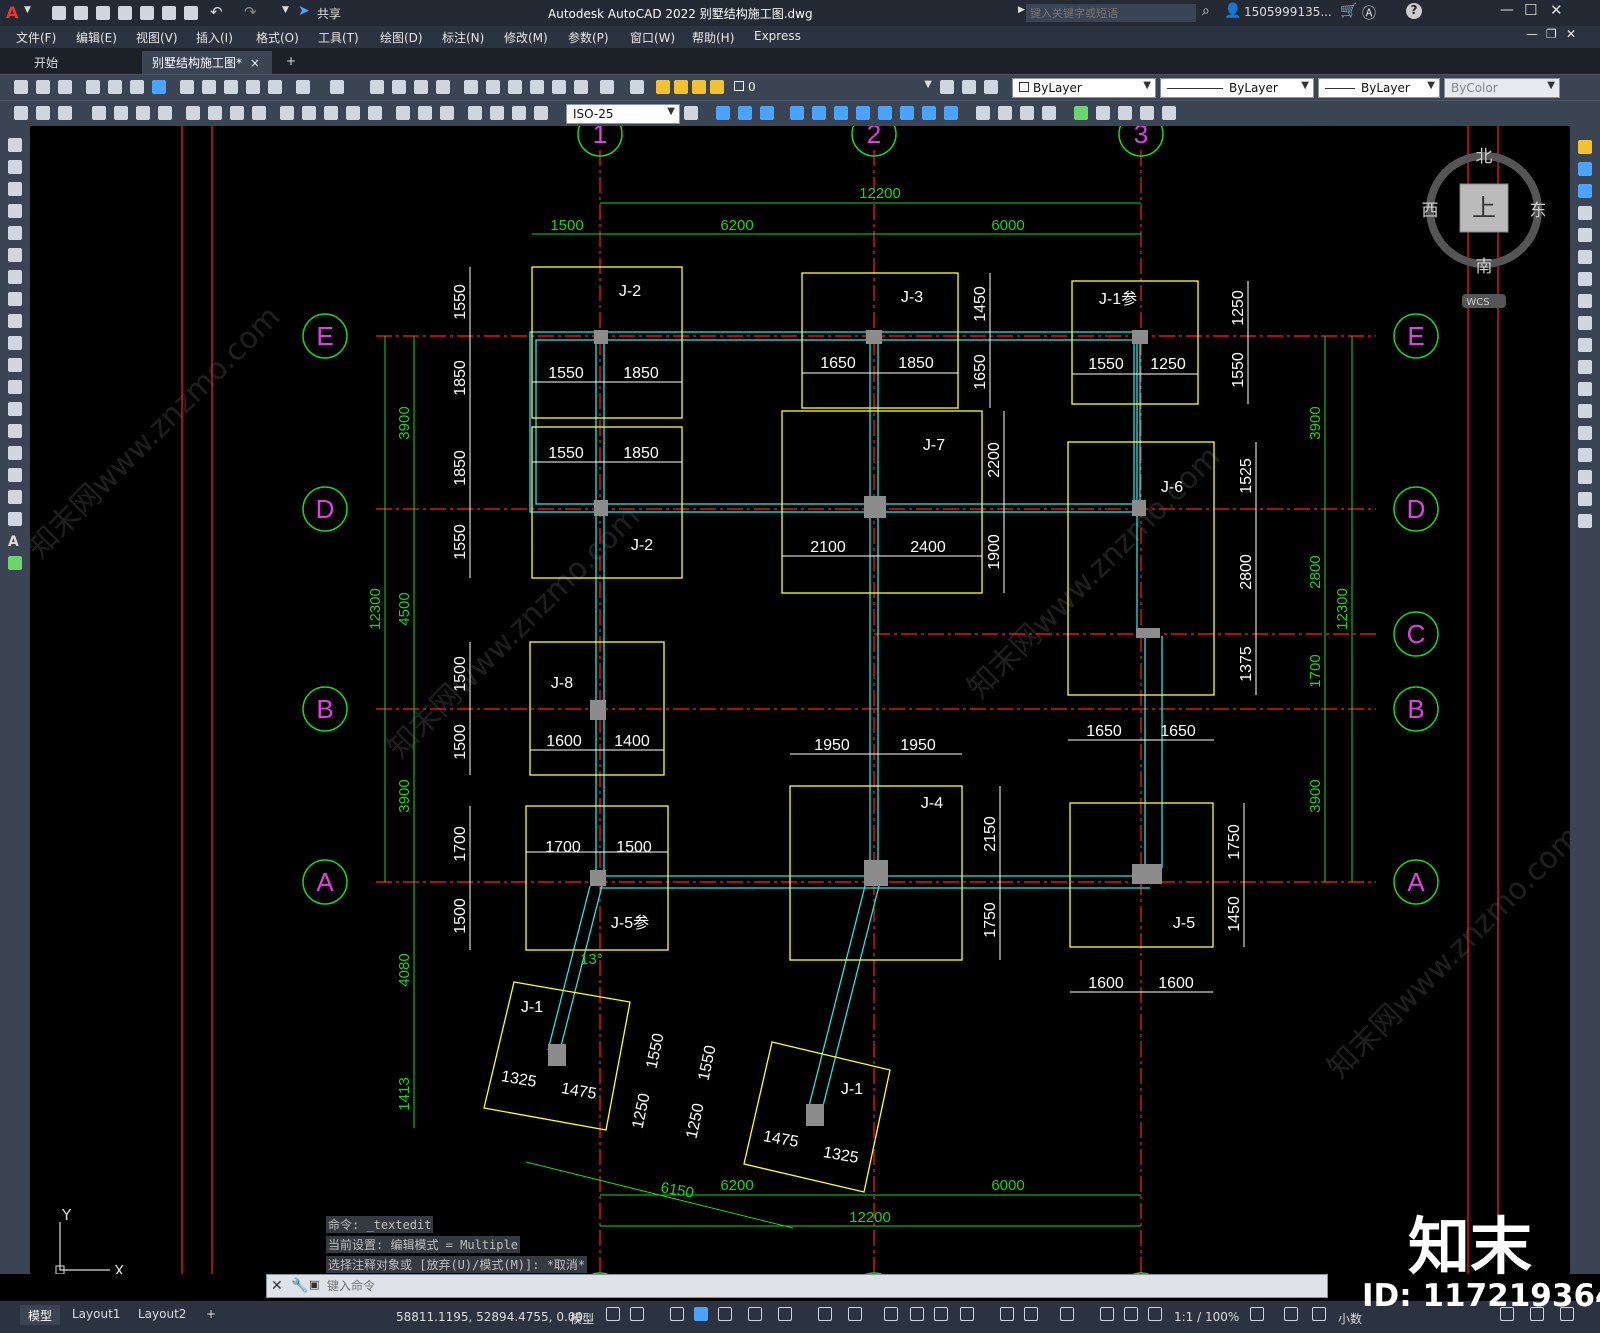 The width and height of the screenshot is (1600, 1333). I want to click on arc-icon, so click(15, 255).